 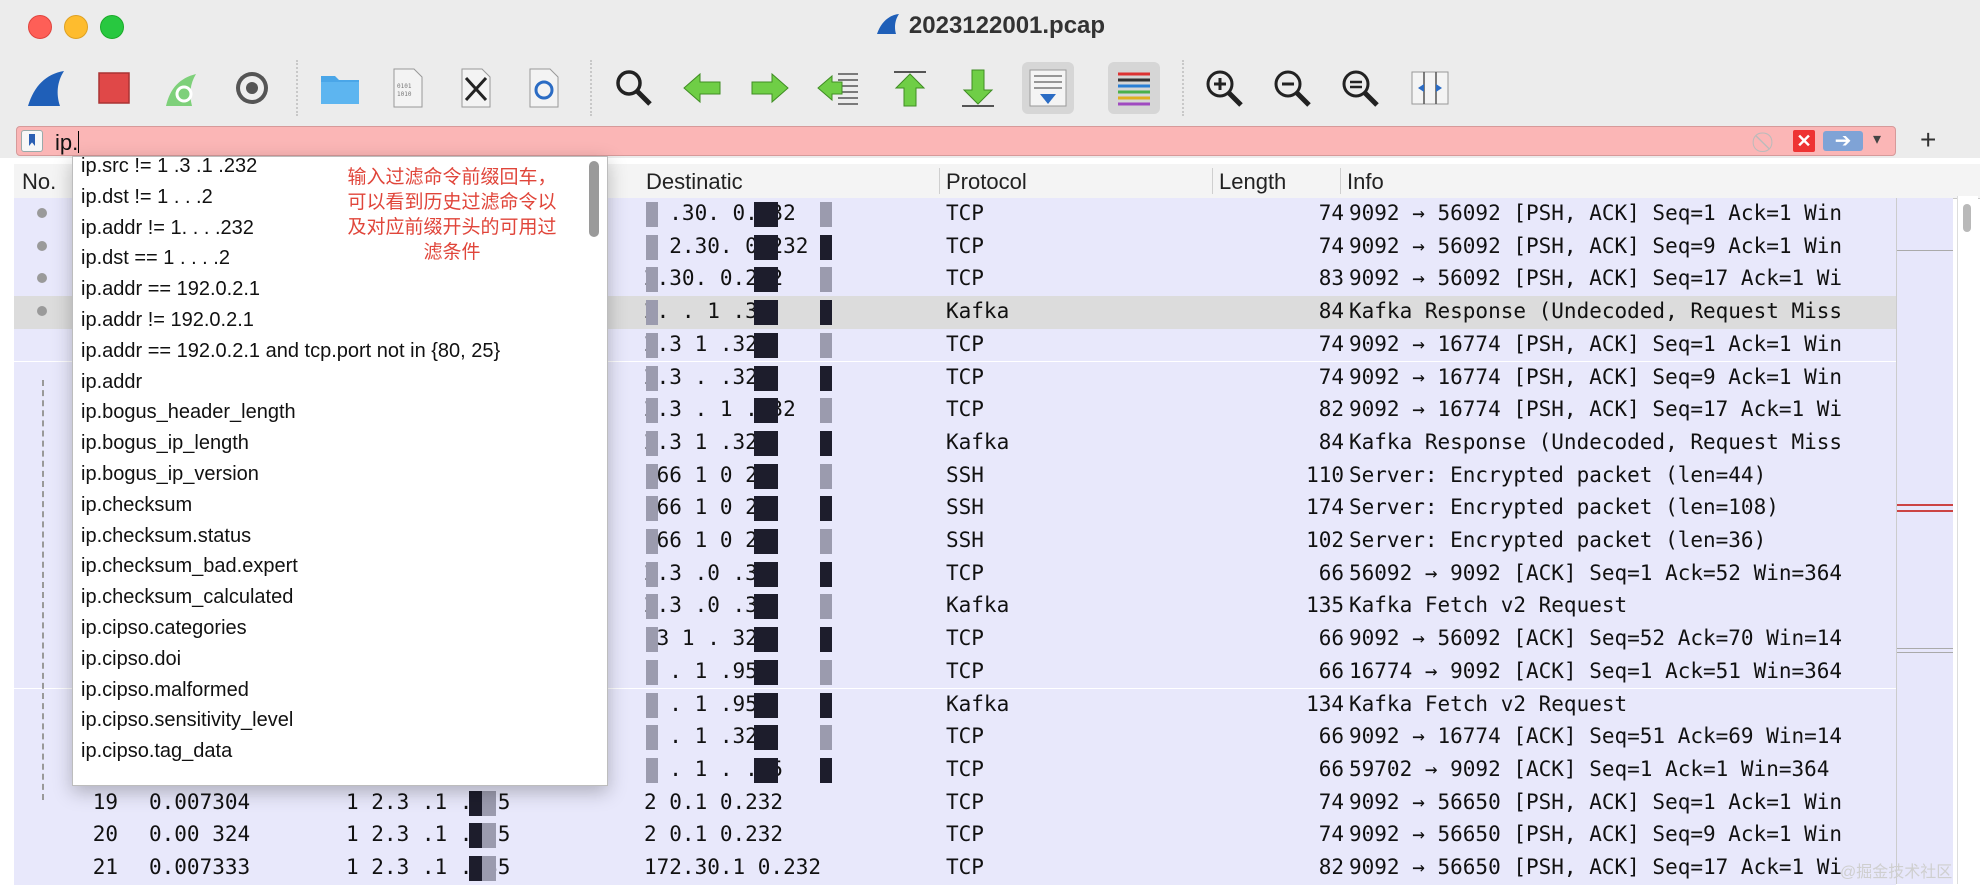 I want to click on autocomplete-item: ip.checksum_calculated, so click(x=187, y=601).